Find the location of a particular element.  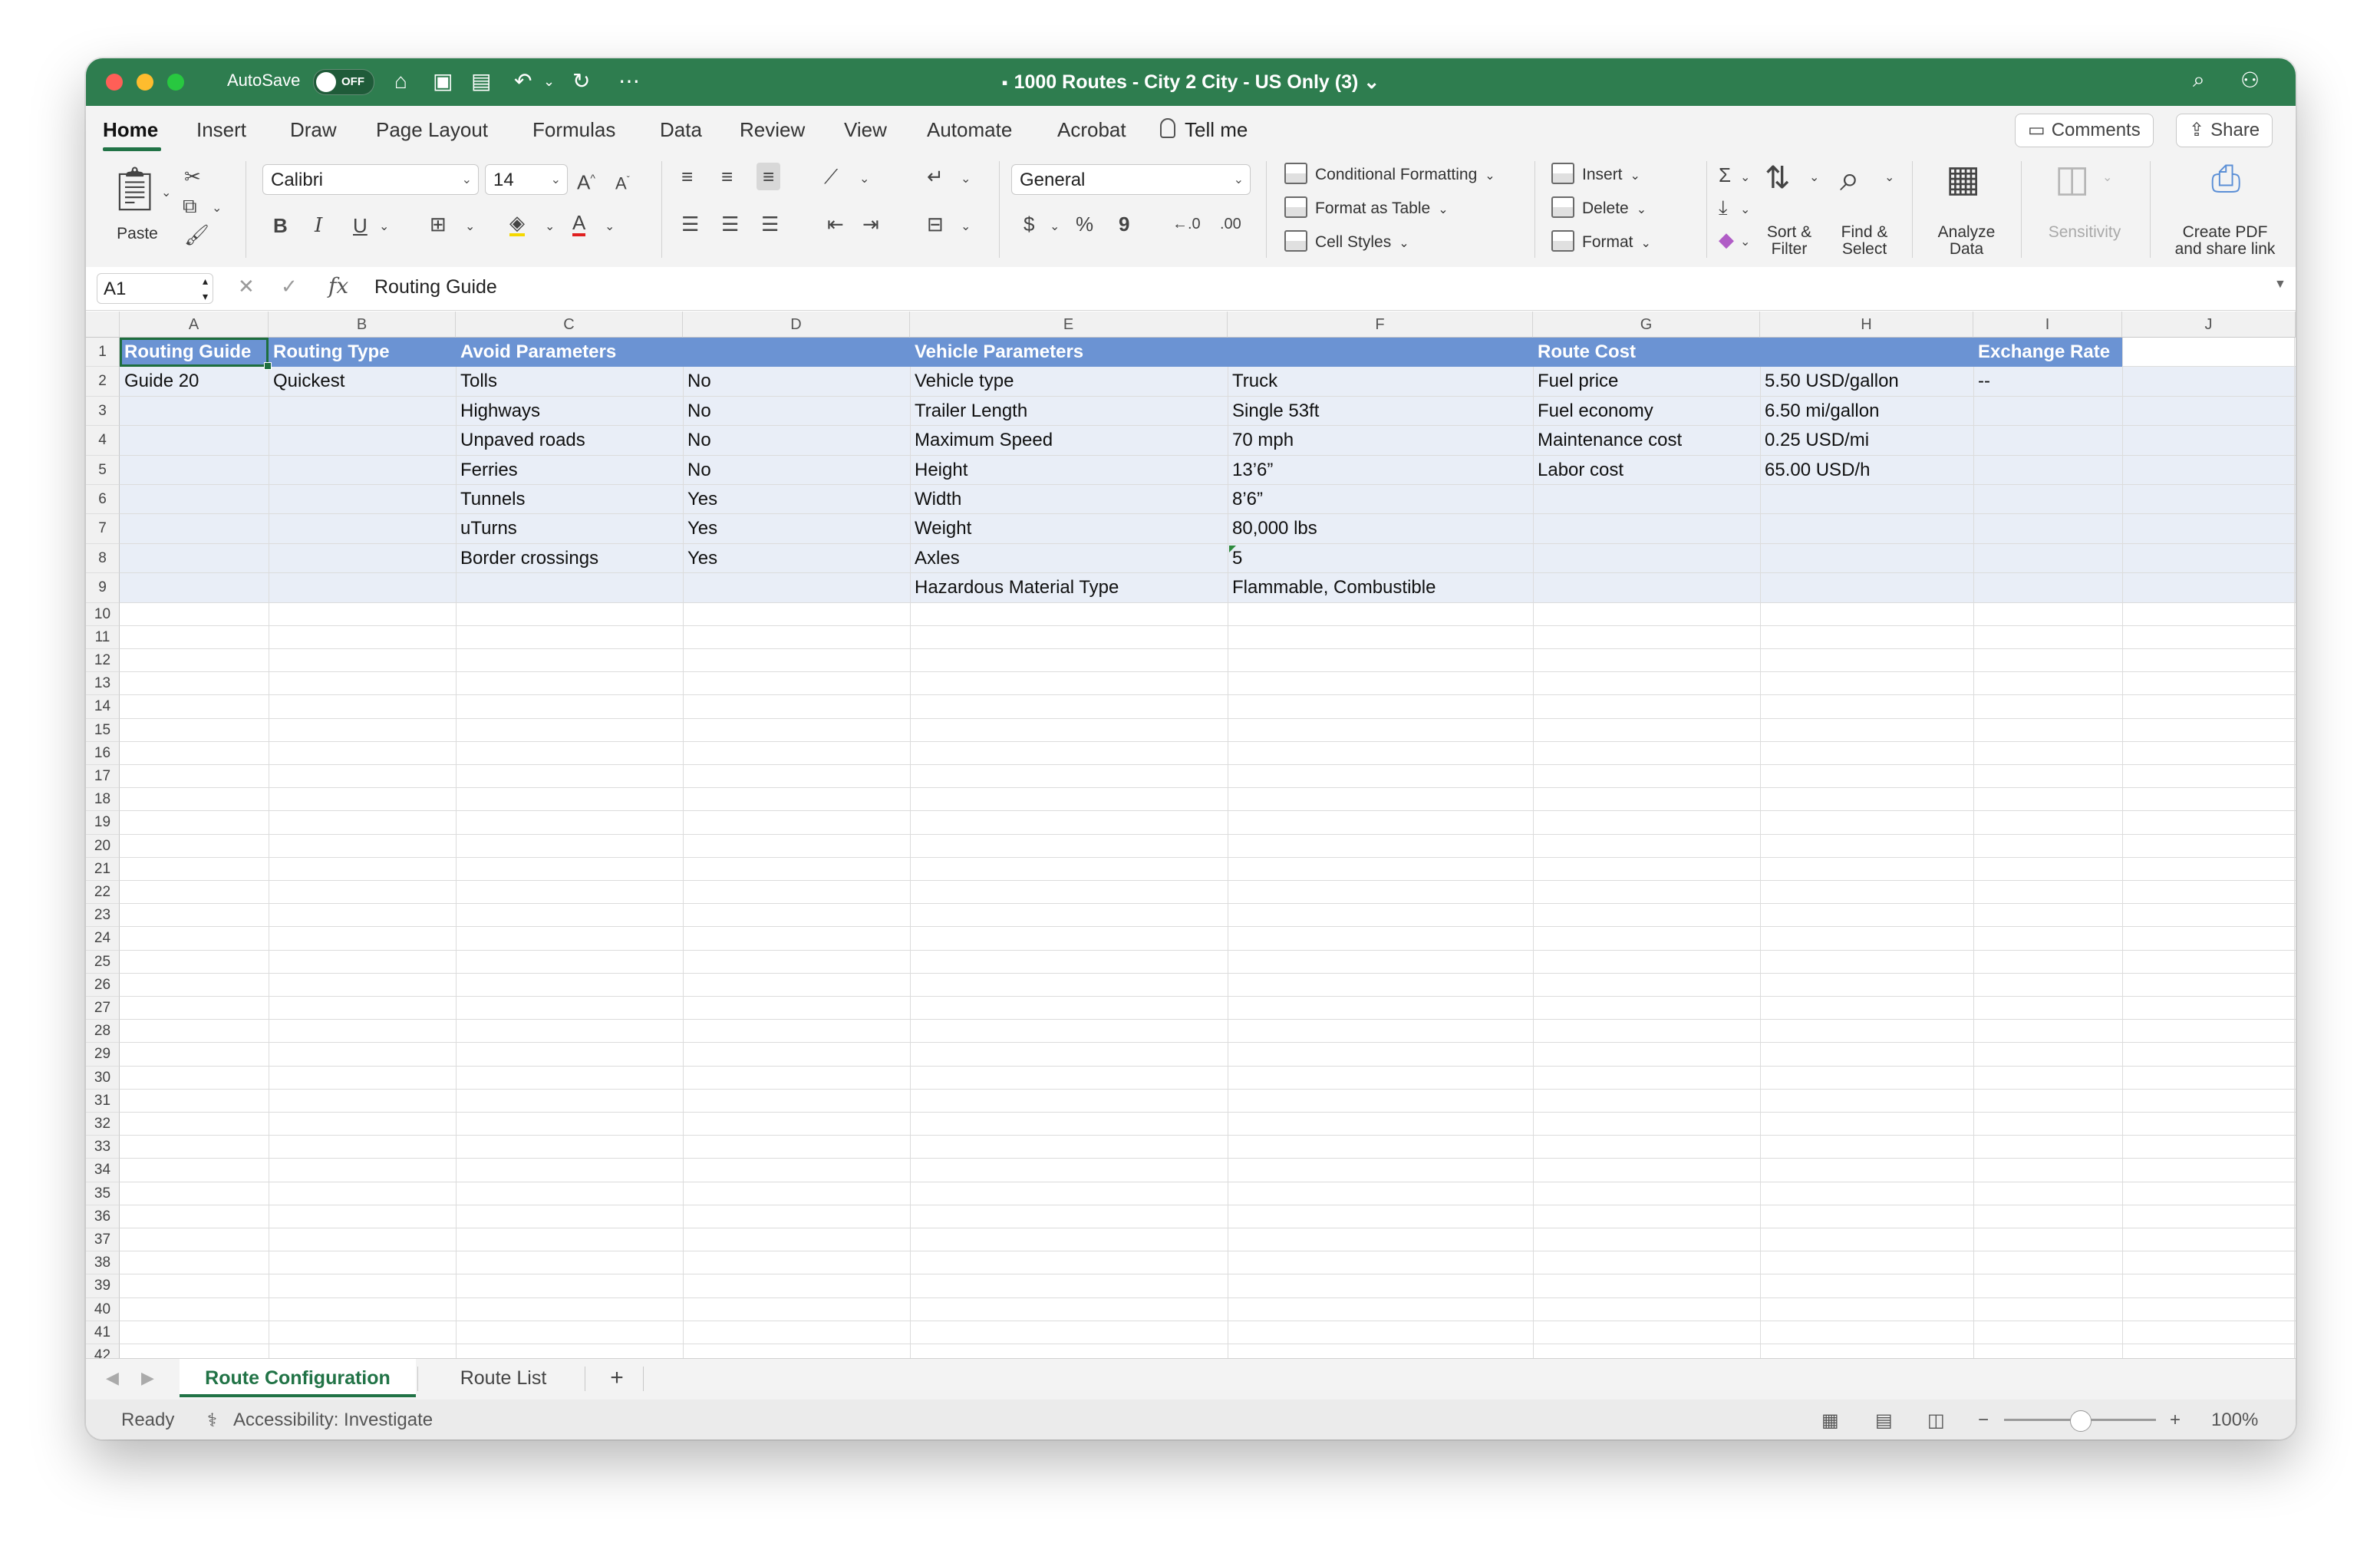

row-header: 6 is located at coordinates (103, 500).